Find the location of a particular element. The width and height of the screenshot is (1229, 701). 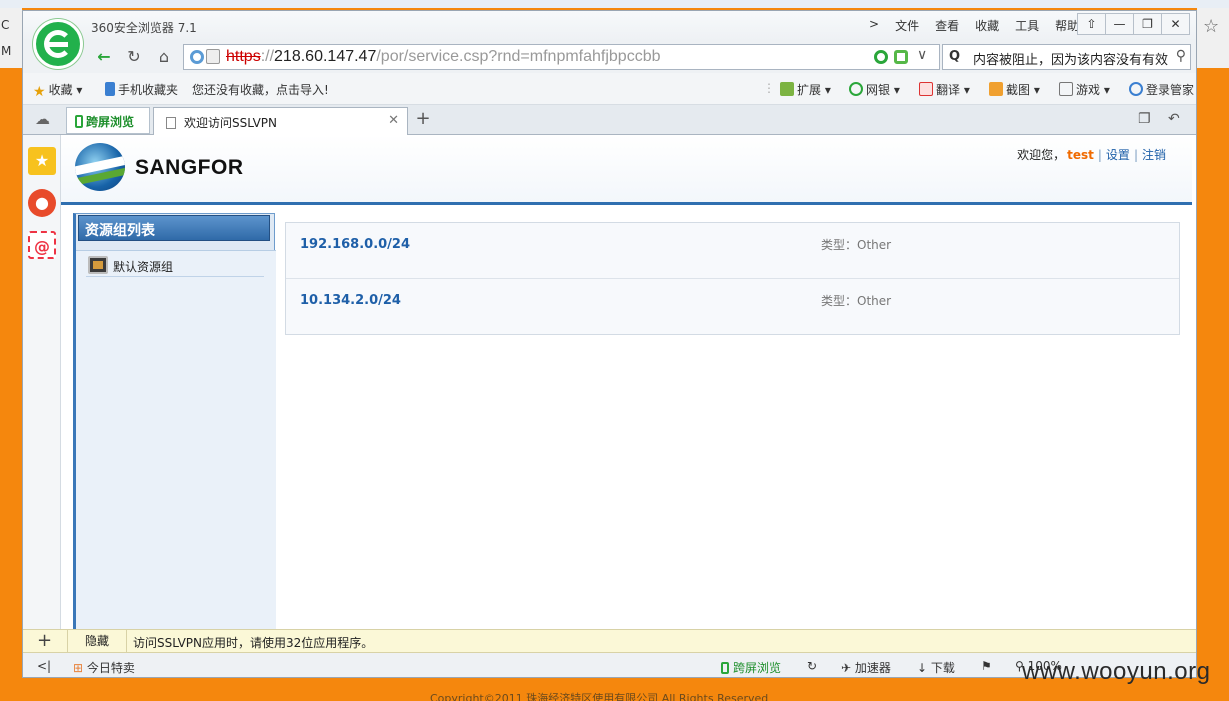

background-window-left: C M is located at coordinates (11, 38).